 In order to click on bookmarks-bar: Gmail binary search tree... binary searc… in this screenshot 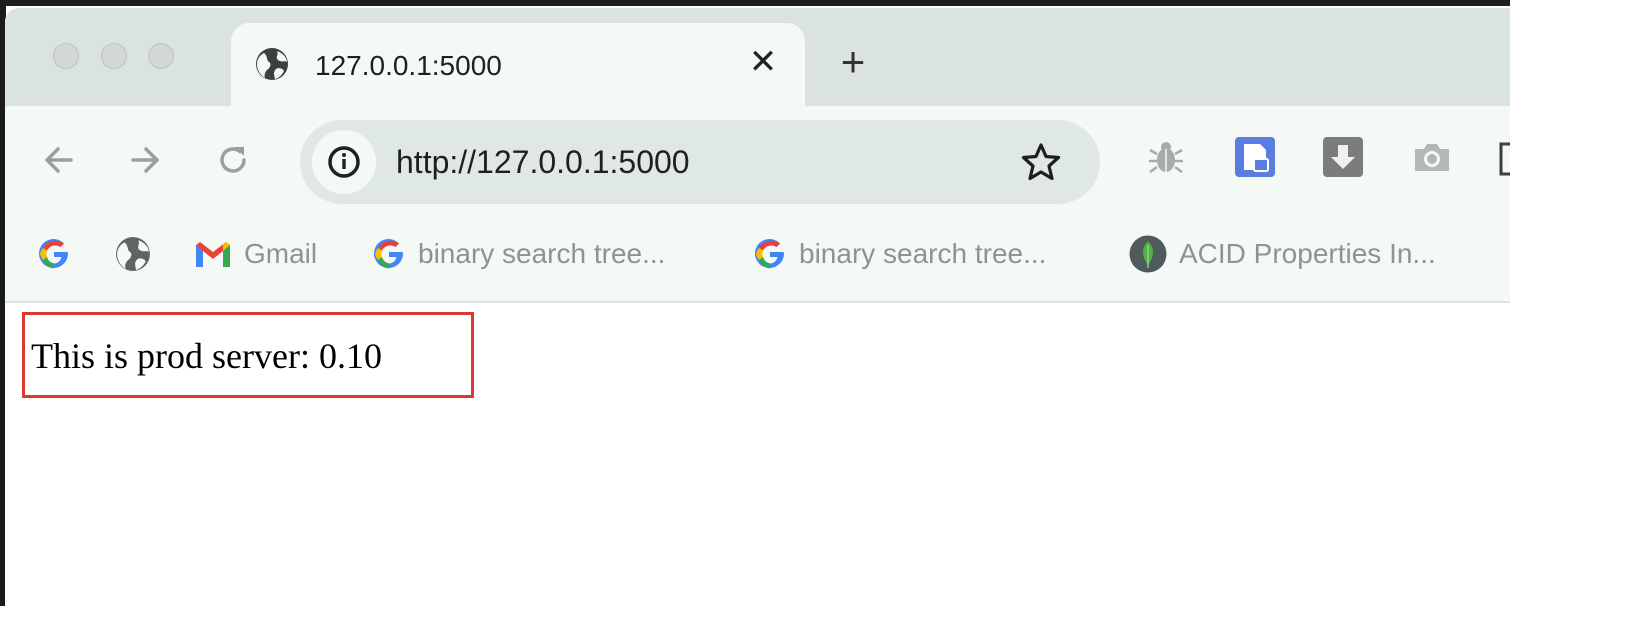, I will do `click(757, 256)`.